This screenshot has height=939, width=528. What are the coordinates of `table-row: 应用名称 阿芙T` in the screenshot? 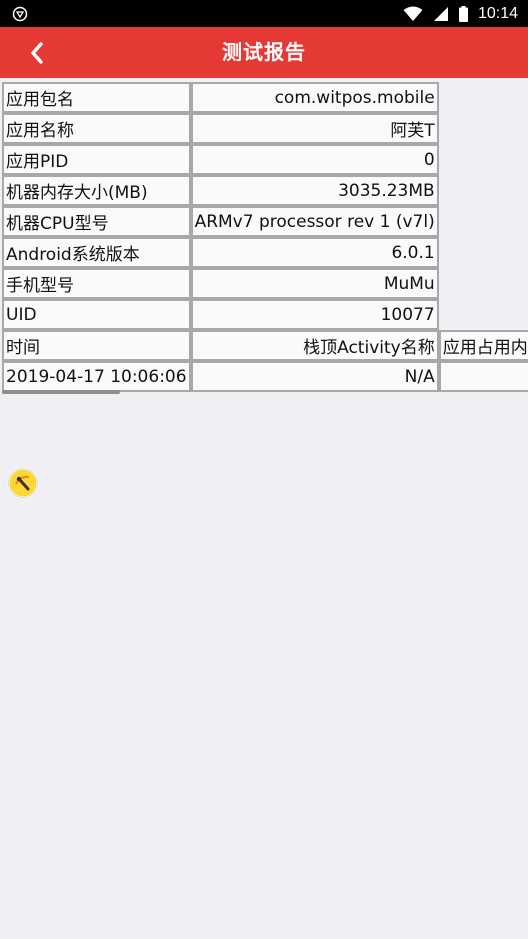 It's located at (265, 128).